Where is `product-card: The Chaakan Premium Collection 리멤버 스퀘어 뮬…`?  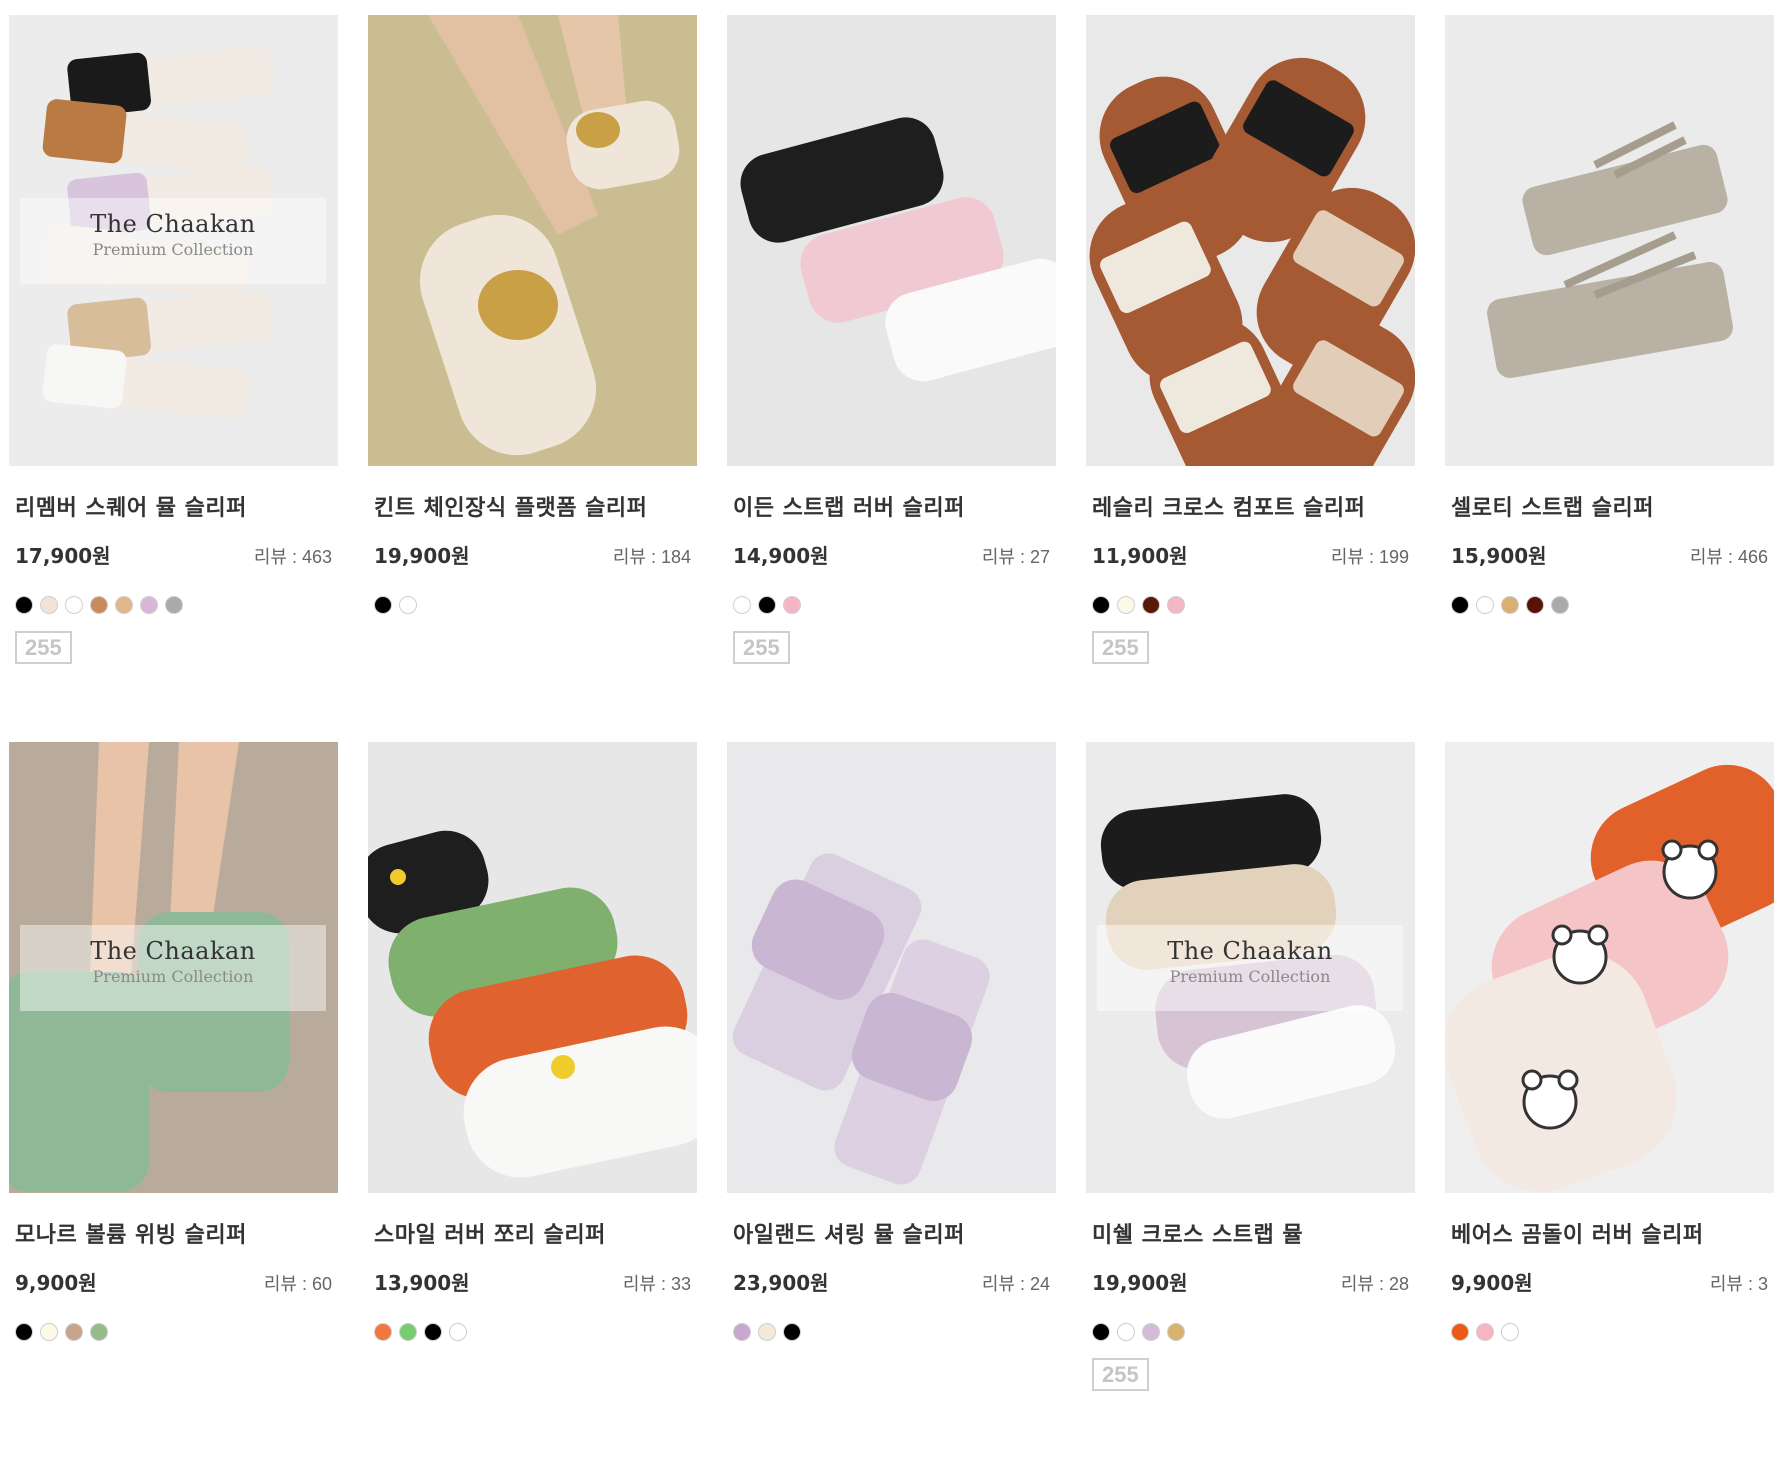 product-card: The Chaakan Premium Collection 리멤버 스퀘어 뮬… is located at coordinates (173, 378).